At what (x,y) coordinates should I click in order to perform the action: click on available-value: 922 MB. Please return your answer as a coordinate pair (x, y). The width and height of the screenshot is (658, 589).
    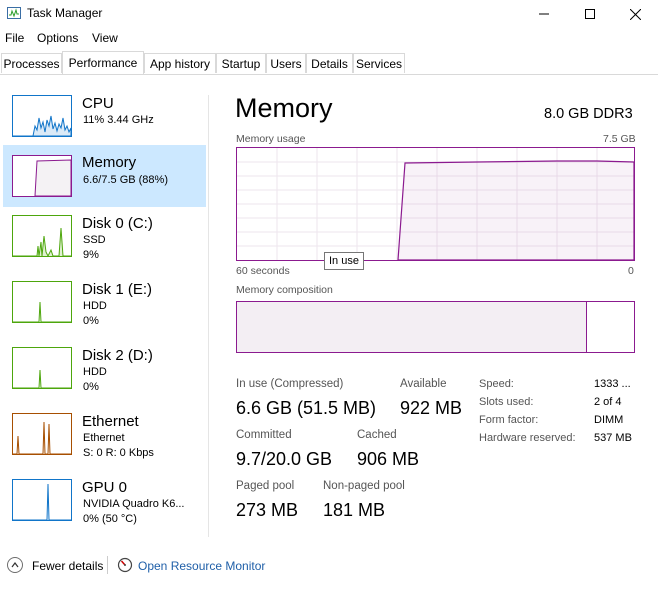
    Looking at the image, I should click on (431, 408).